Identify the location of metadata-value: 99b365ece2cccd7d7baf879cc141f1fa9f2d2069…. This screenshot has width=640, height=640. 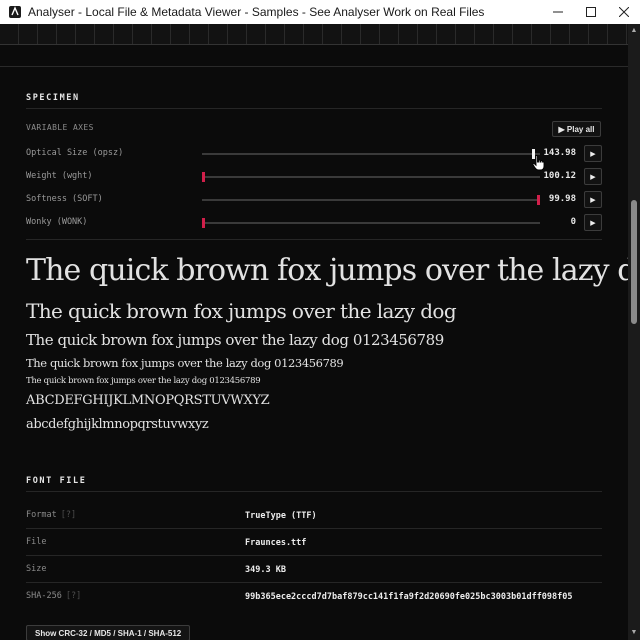
(409, 597).